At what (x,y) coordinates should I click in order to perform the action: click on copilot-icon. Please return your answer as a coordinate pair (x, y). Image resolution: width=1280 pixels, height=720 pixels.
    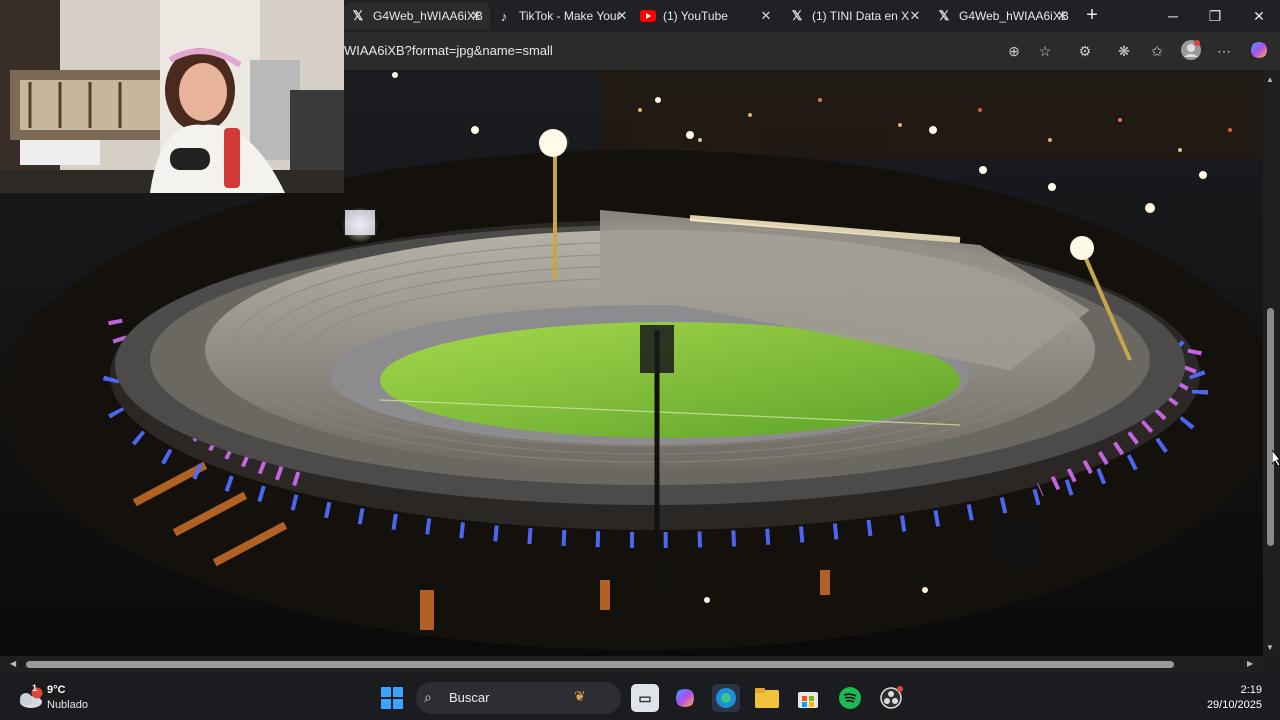
    Looking at the image, I should click on (1259, 51).